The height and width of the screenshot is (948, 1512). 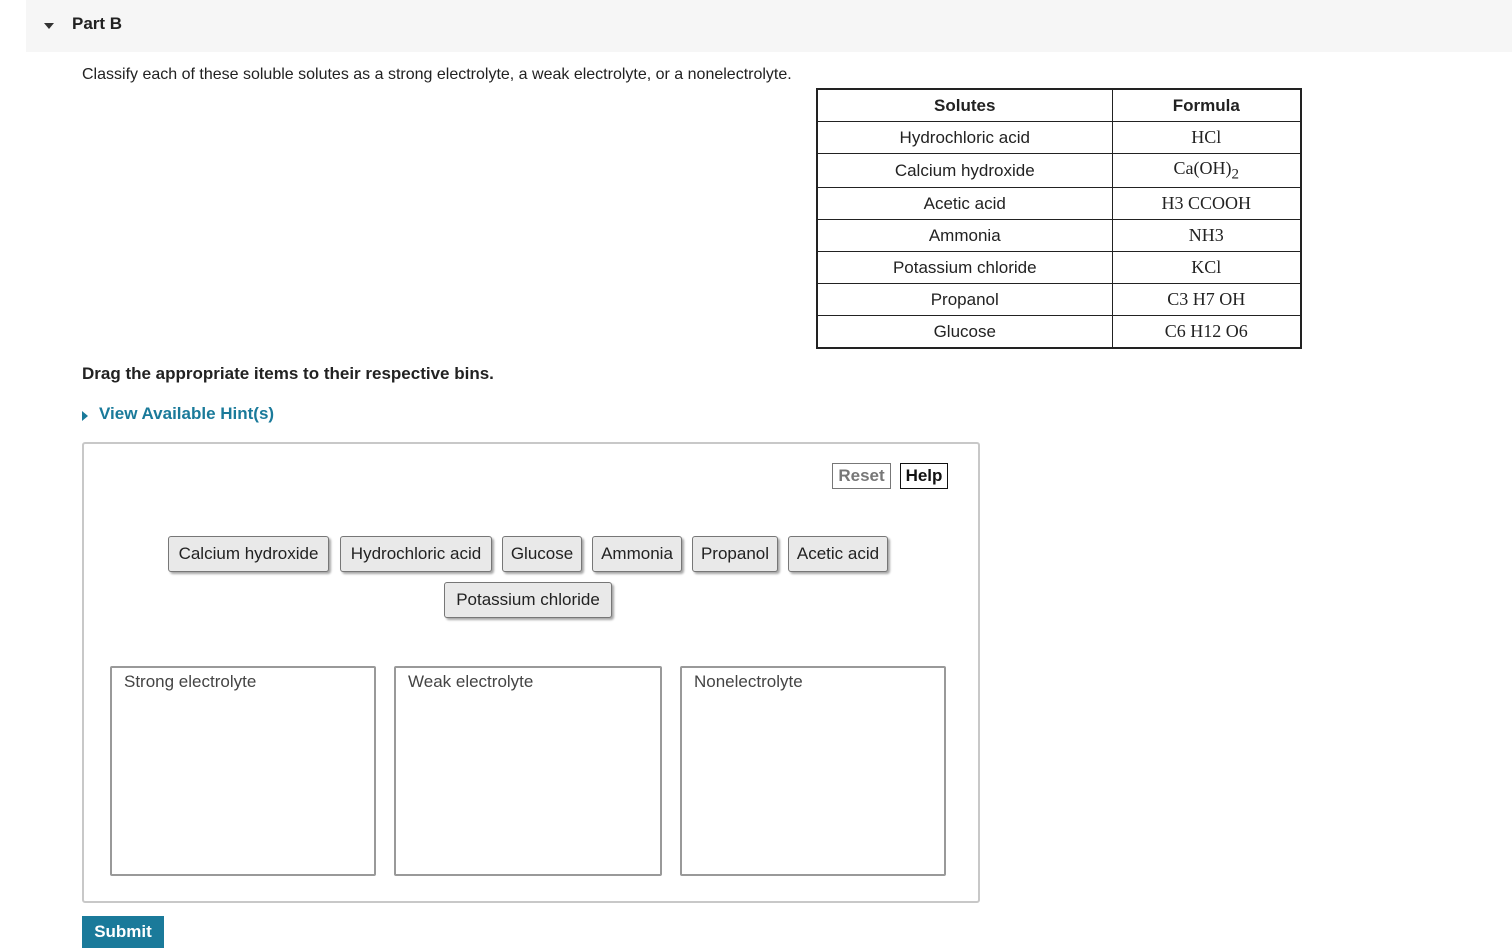 What do you see at coordinates (964, 137) in the screenshot?
I see `solute-cell: Hydrochloric acid` at bounding box center [964, 137].